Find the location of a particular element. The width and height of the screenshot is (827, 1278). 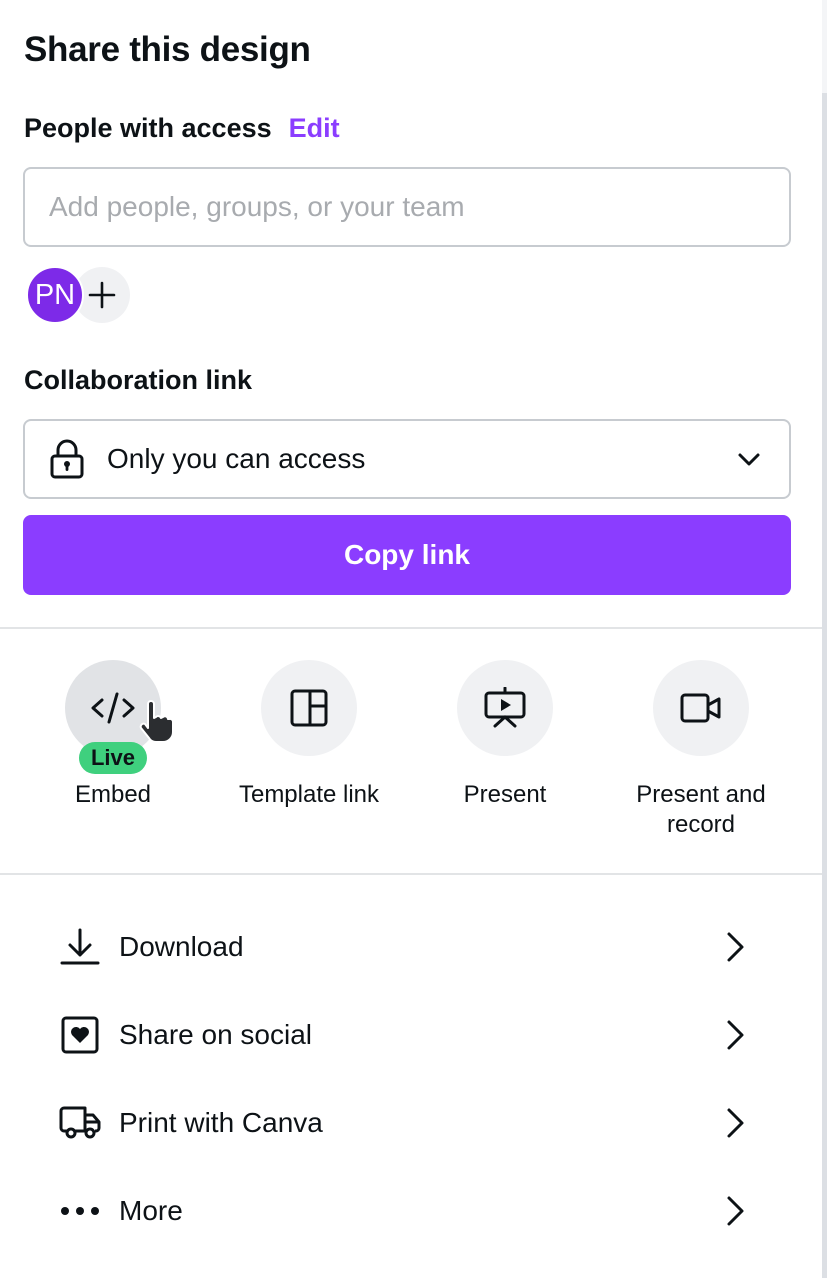

template-link-label: Template link is located at coordinates (309, 794).